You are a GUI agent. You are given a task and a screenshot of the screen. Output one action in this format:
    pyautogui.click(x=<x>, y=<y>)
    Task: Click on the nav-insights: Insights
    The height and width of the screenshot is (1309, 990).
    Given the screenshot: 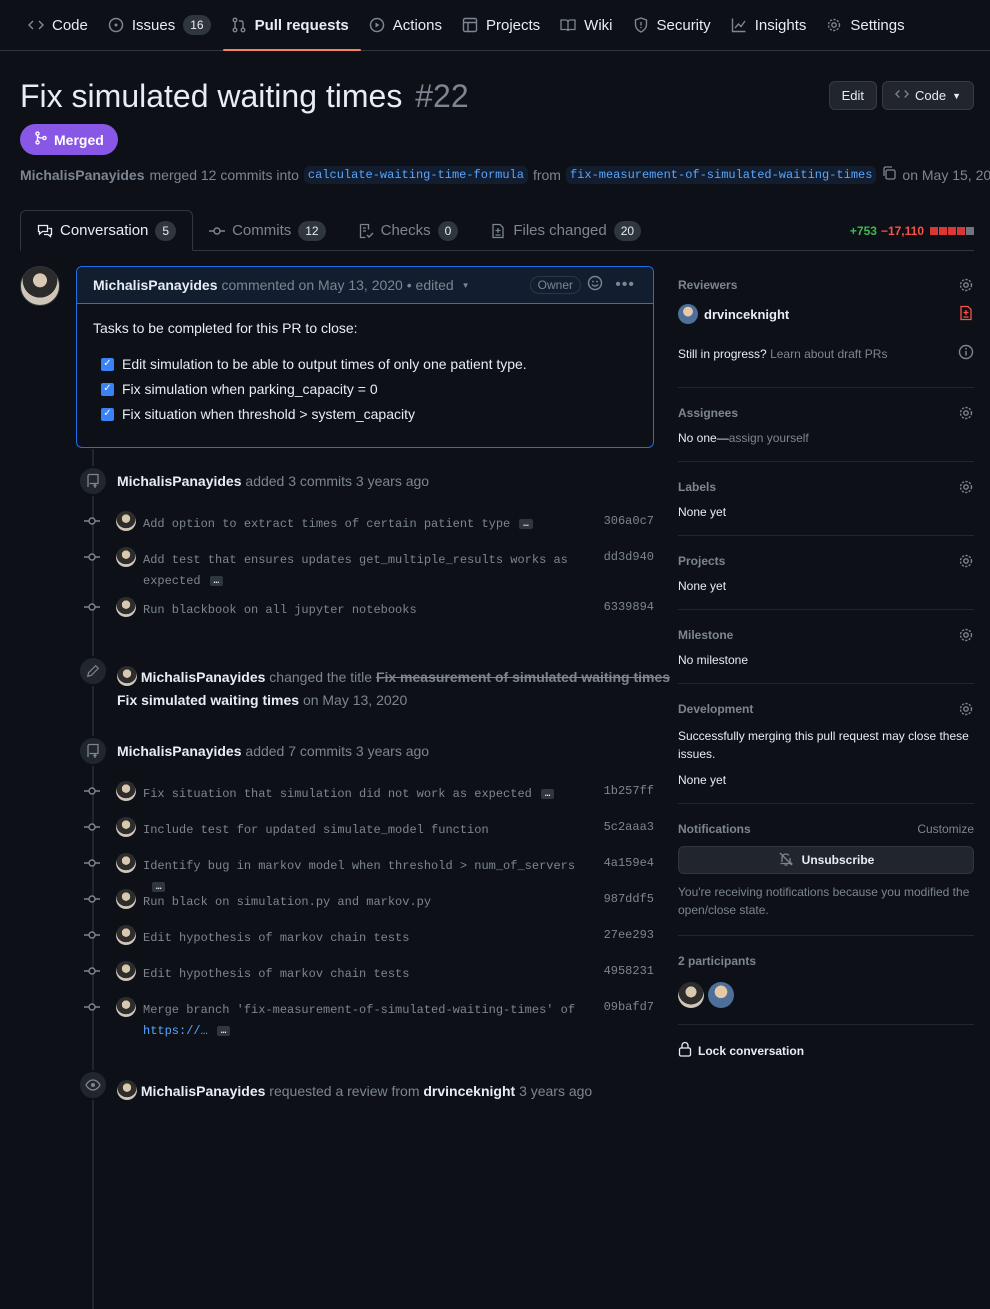 What is the action you would take?
    pyautogui.click(x=771, y=25)
    